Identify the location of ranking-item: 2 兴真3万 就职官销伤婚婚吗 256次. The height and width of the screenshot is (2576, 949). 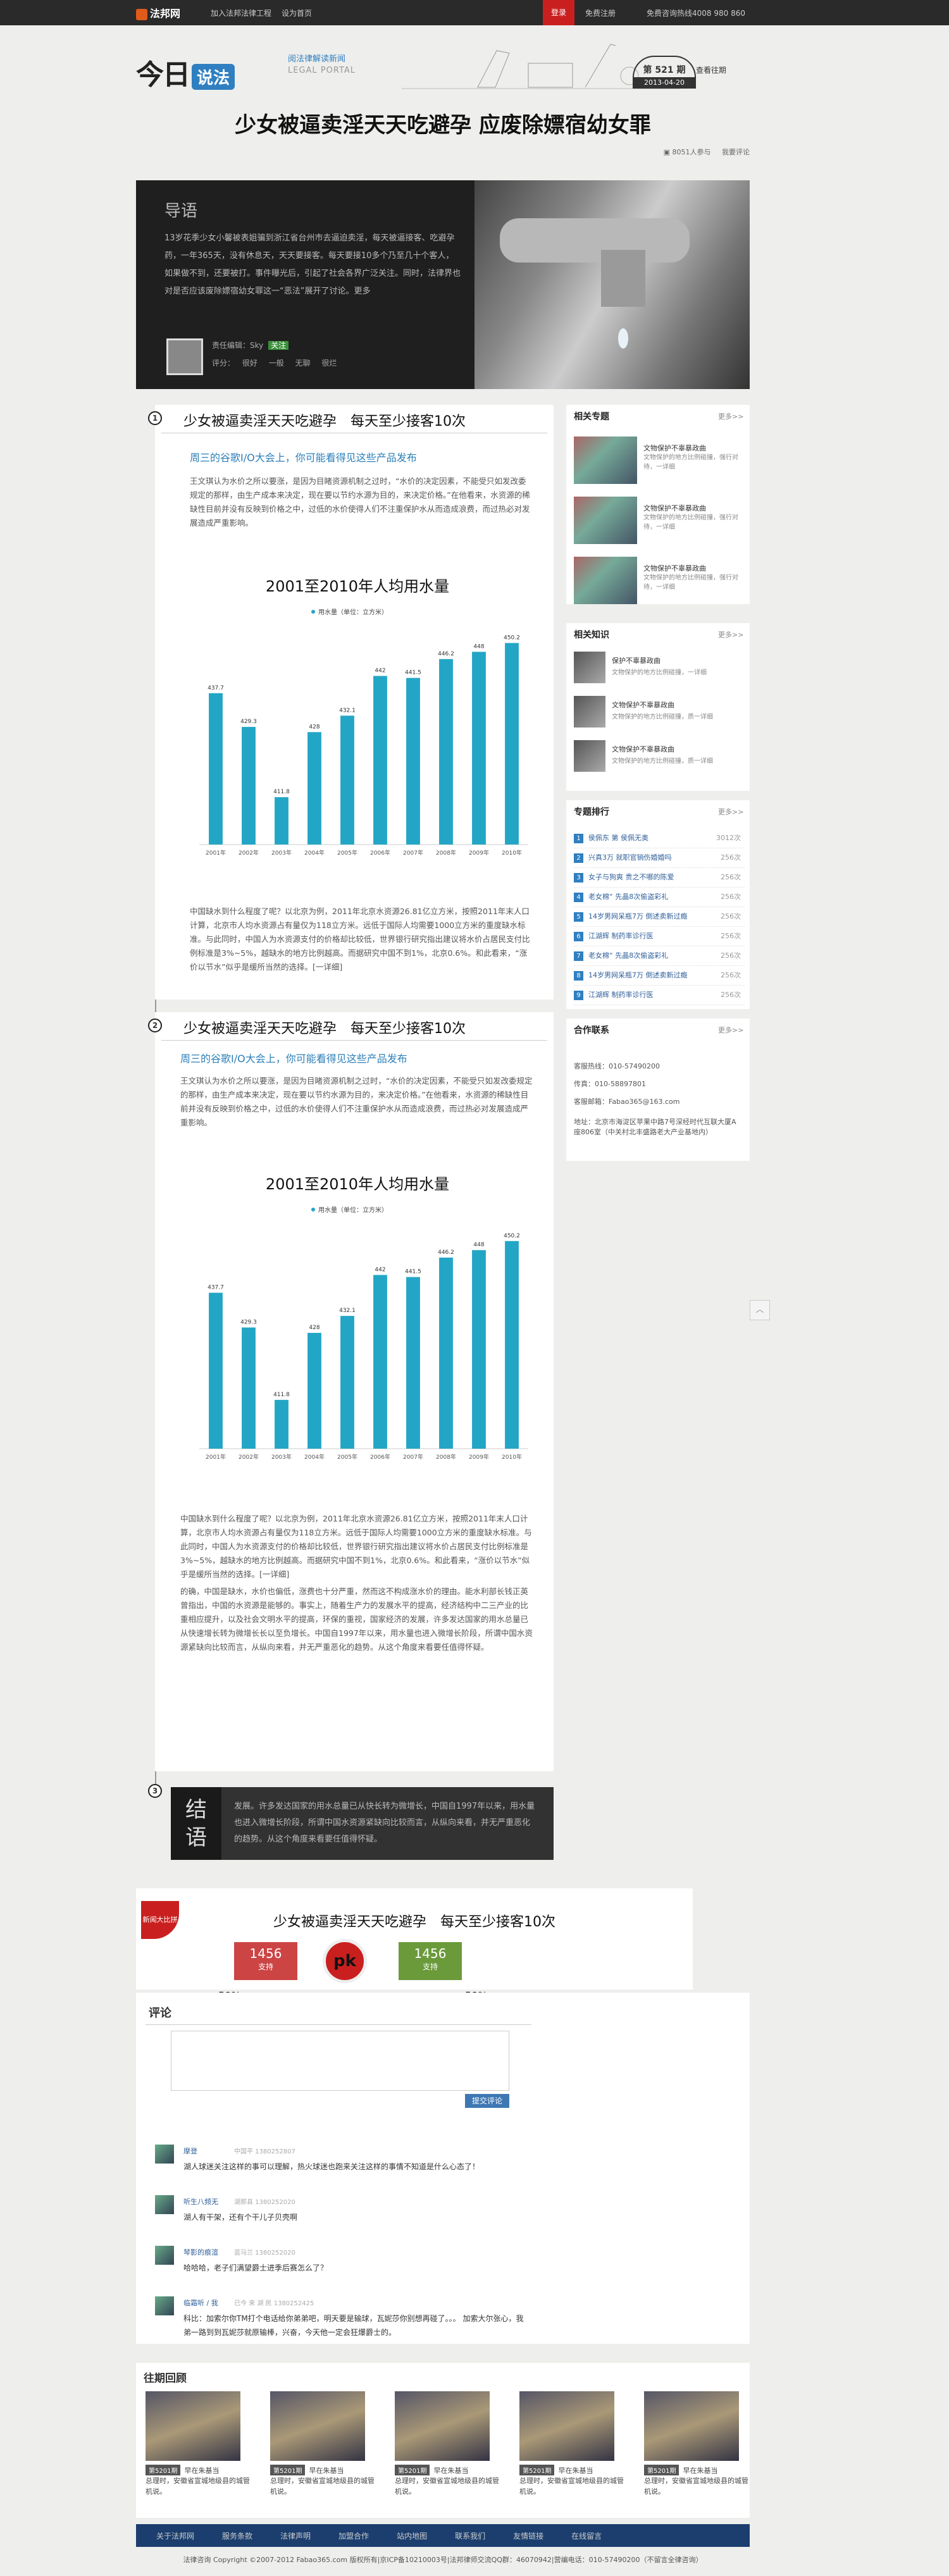
(659, 858).